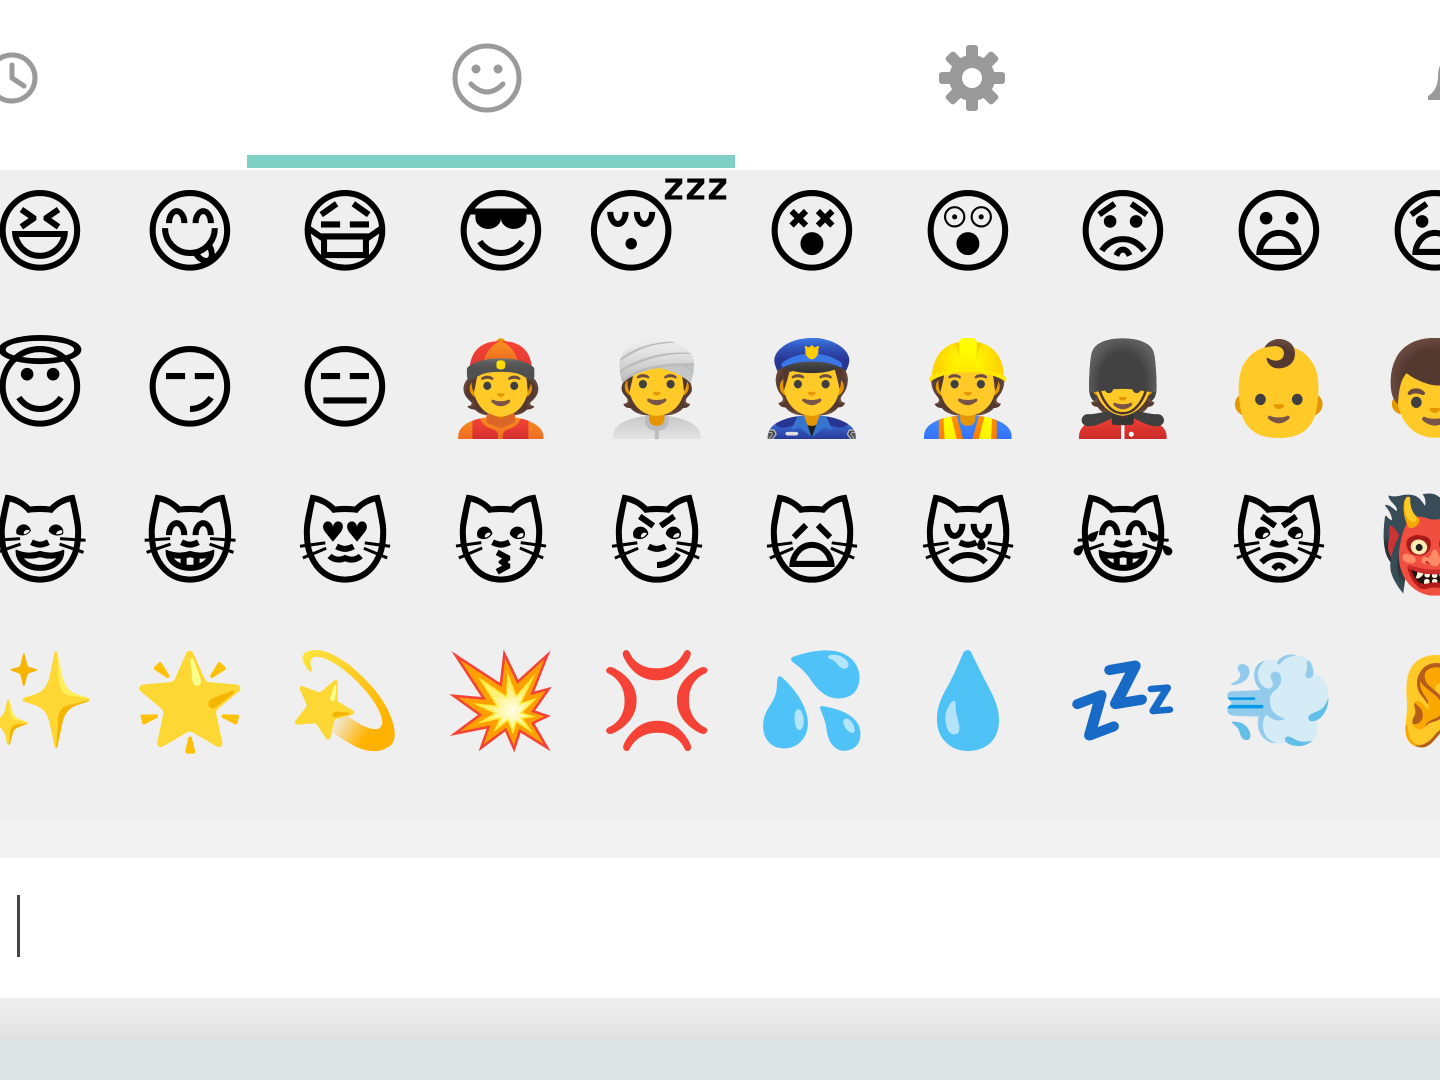 The height and width of the screenshot is (1080, 1440). What do you see at coordinates (657, 389) in the screenshot?
I see `emoji-turban: 👳` at bounding box center [657, 389].